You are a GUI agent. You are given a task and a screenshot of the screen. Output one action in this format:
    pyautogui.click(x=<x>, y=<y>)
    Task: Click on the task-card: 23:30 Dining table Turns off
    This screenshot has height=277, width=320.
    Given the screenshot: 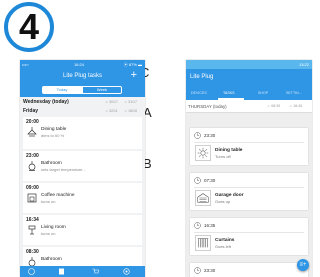 What is the action you would take?
    pyautogui.click(x=249, y=146)
    